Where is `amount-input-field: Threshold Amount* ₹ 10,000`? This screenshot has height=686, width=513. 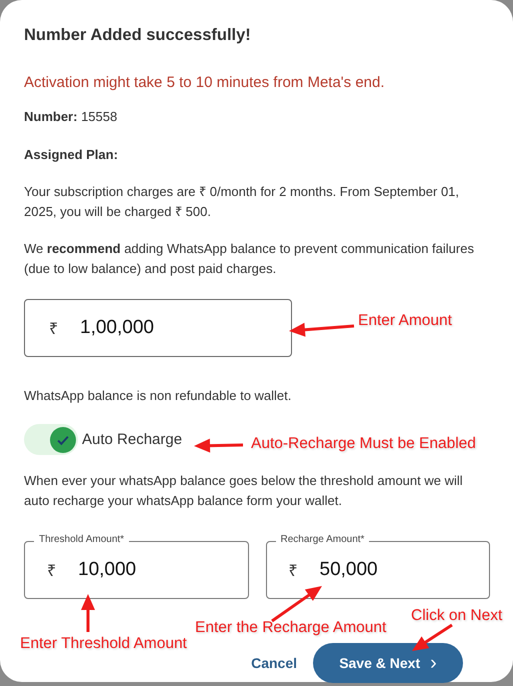 amount-input-field: Threshold Amount* ₹ 10,000 is located at coordinates (136, 566).